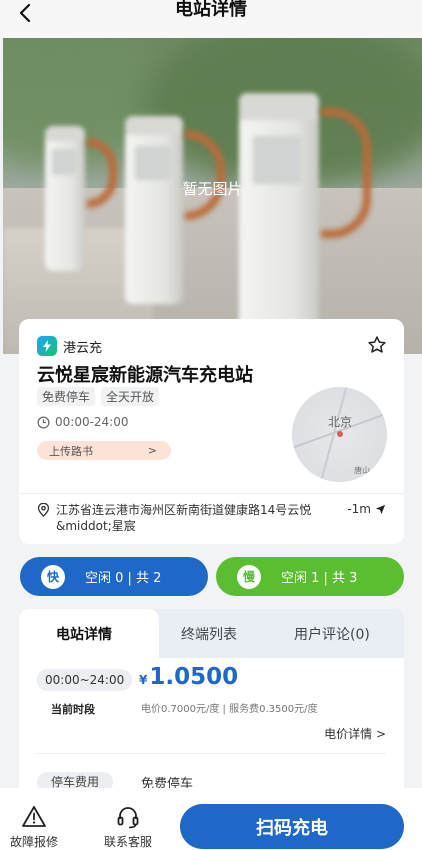  I want to click on tab-terminal-list: 终端列表, so click(209, 634).